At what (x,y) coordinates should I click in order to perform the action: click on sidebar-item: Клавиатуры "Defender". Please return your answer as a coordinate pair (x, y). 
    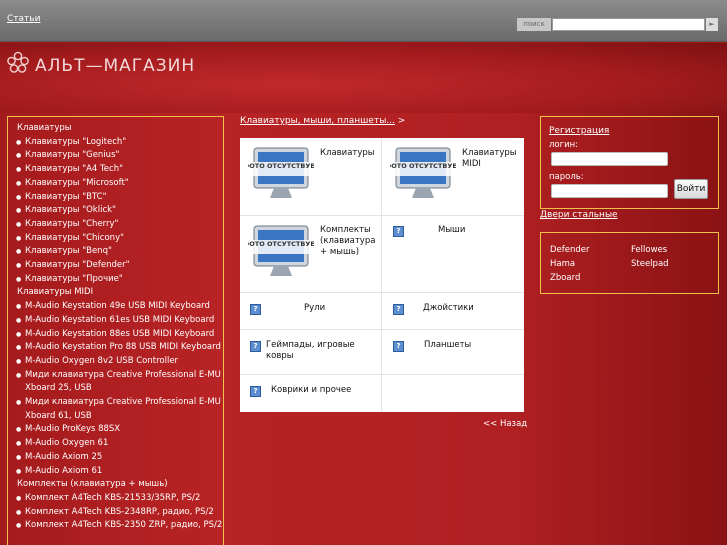
    Looking at the image, I should click on (115, 266).